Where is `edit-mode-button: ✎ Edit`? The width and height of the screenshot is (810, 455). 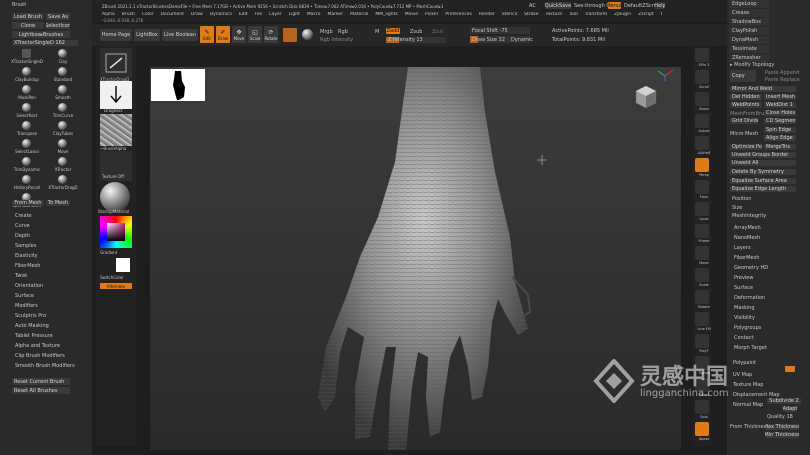
edit-mode-button: ✎ Edit is located at coordinates (207, 34).